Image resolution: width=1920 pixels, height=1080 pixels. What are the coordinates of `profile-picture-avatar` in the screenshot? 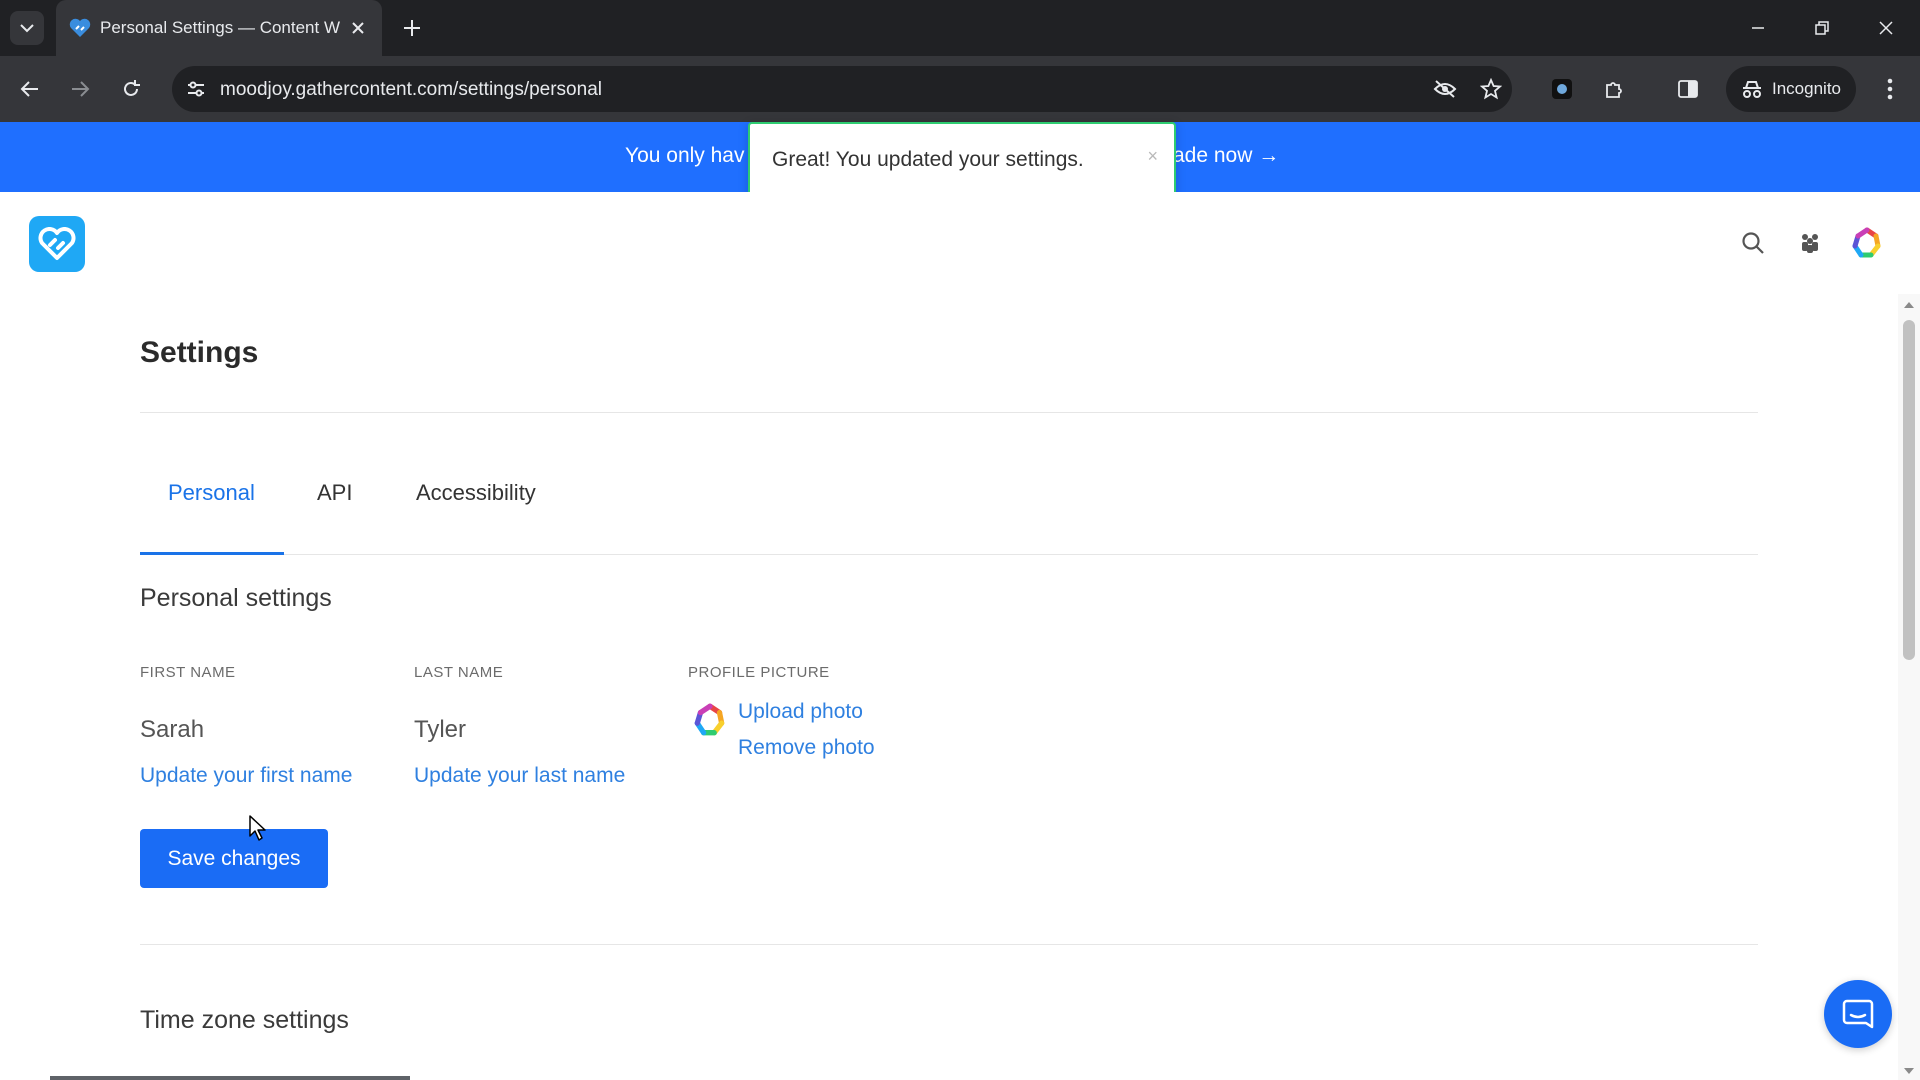 It's located at (709, 719).